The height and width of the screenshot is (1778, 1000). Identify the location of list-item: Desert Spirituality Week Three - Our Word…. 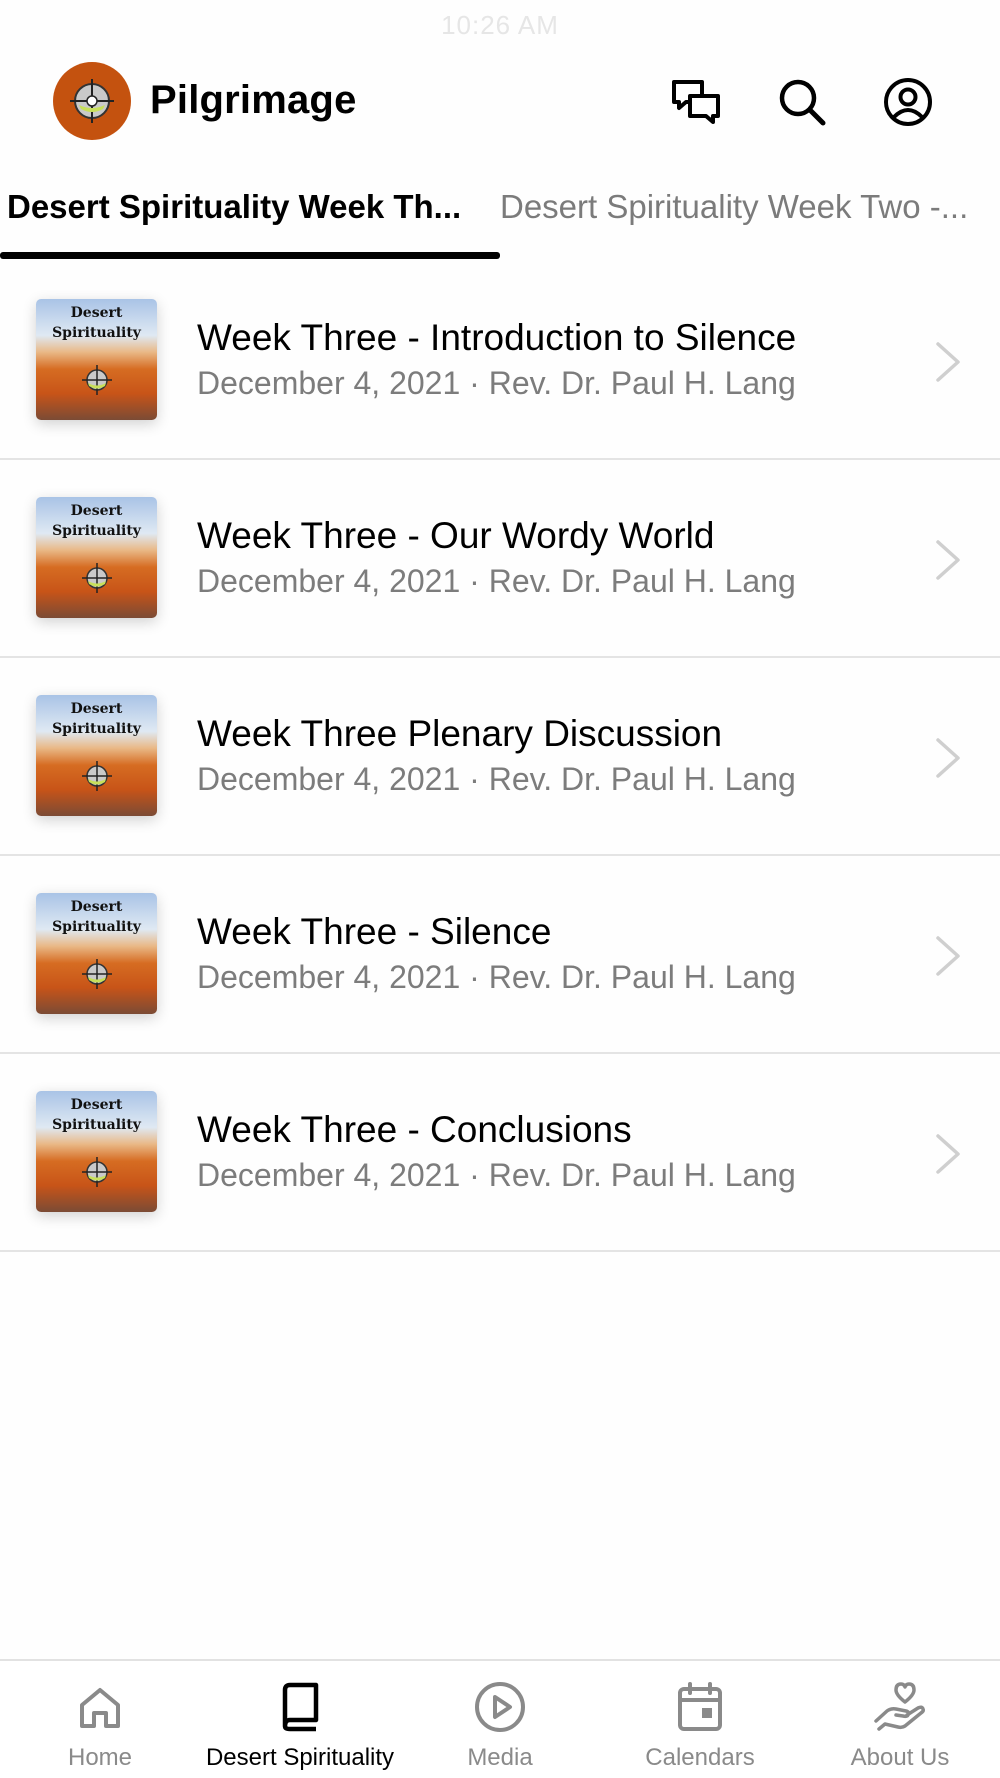
(500, 559).